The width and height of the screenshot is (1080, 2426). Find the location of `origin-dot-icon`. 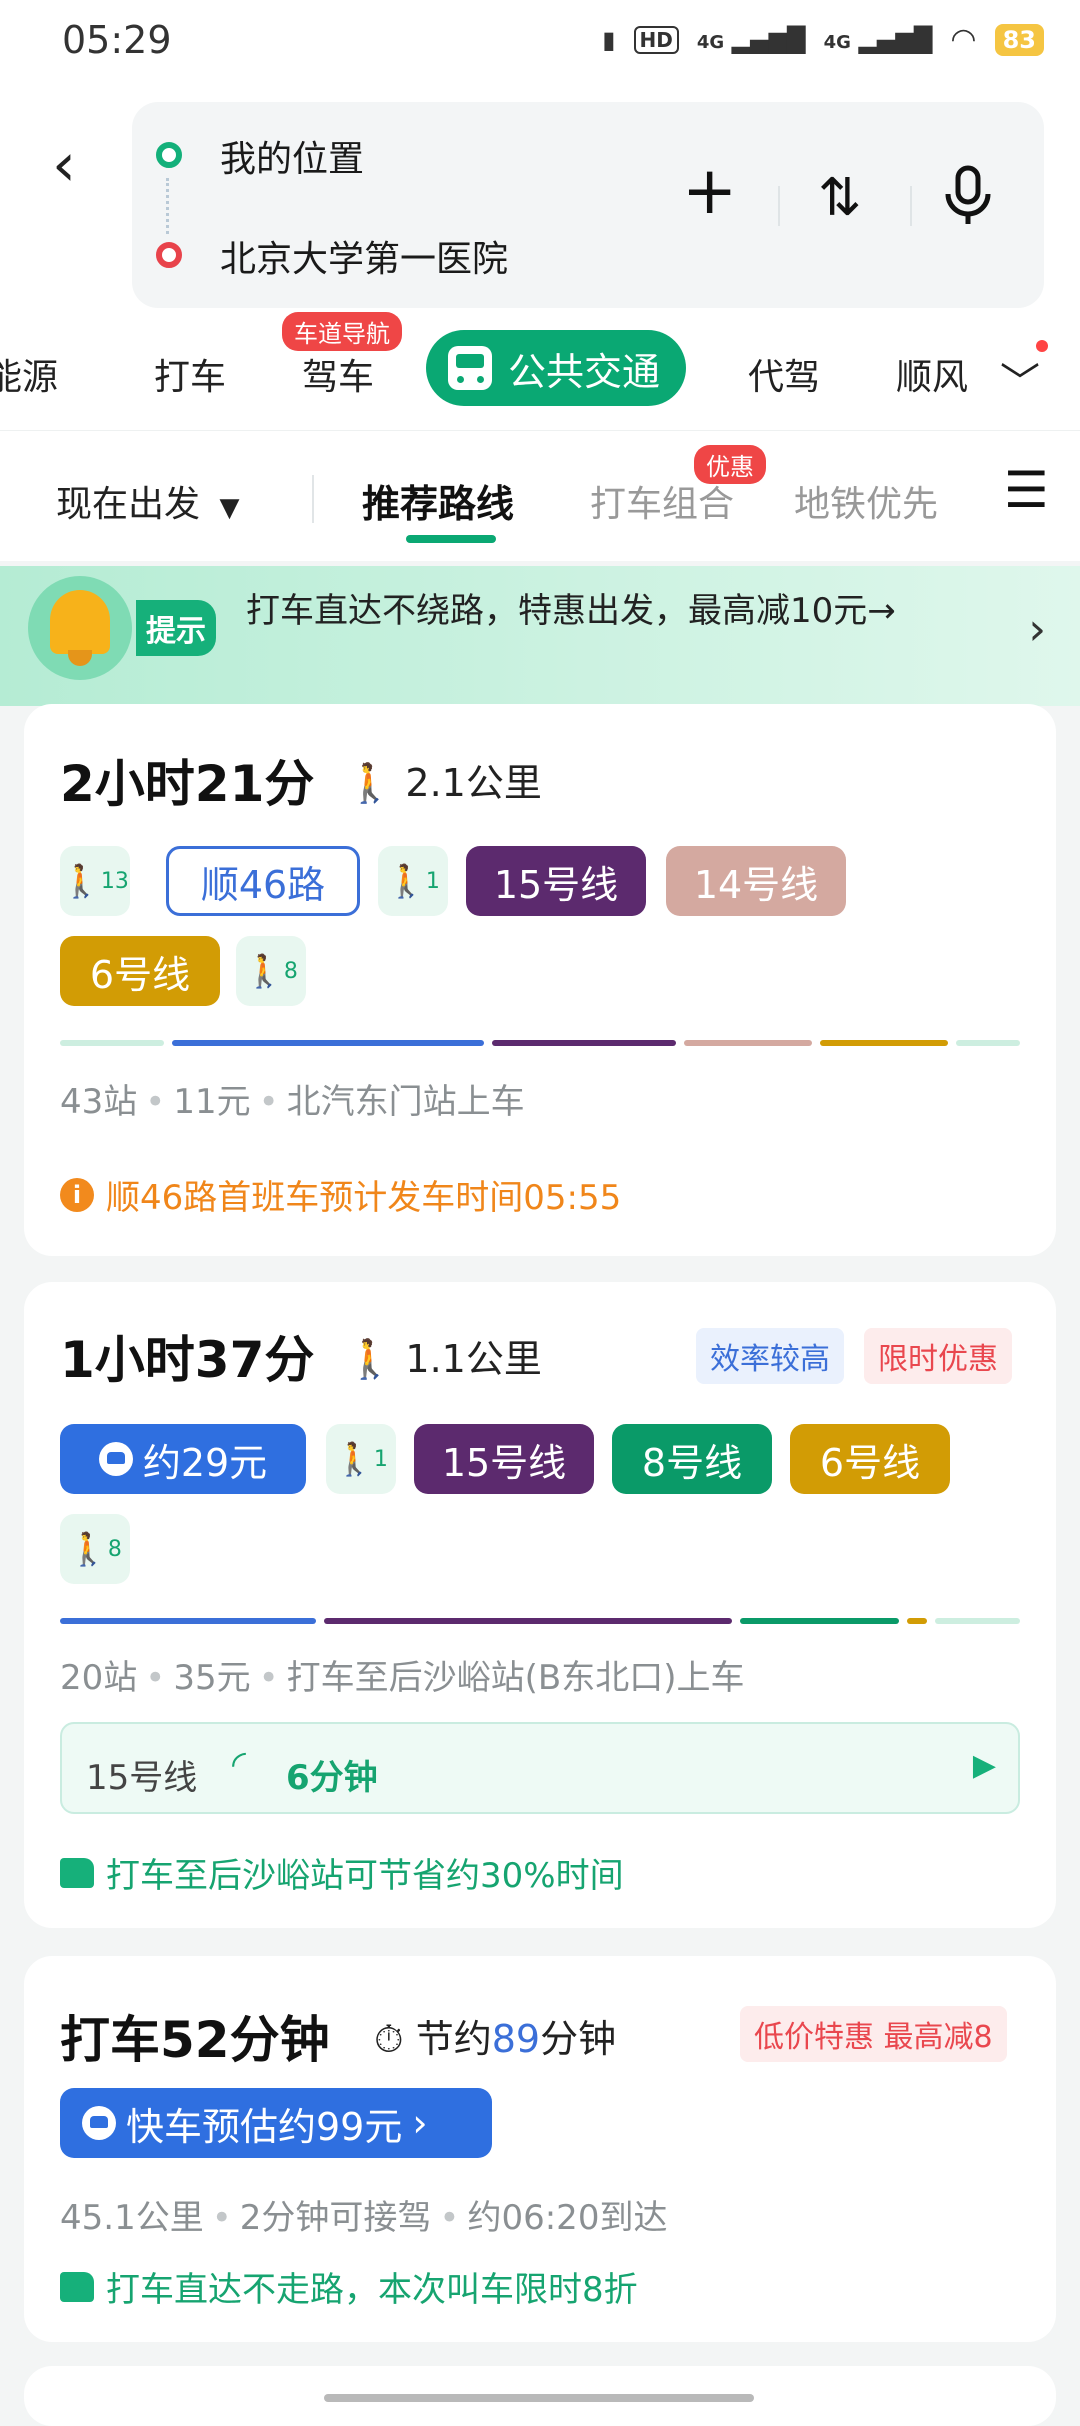

origin-dot-icon is located at coordinates (169, 155).